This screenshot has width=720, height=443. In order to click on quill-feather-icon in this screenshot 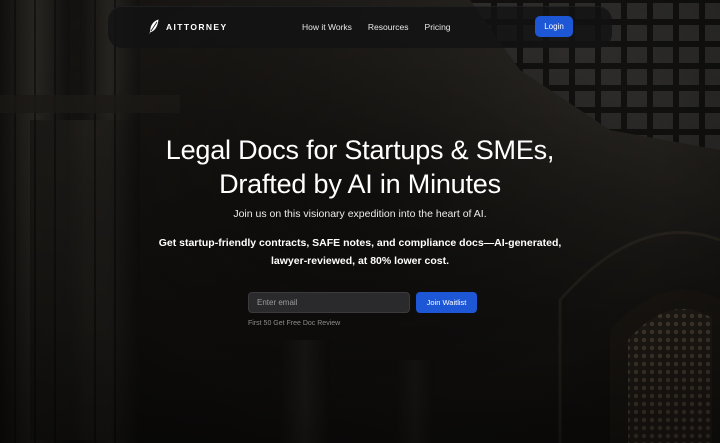, I will do `click(154, 27)`.